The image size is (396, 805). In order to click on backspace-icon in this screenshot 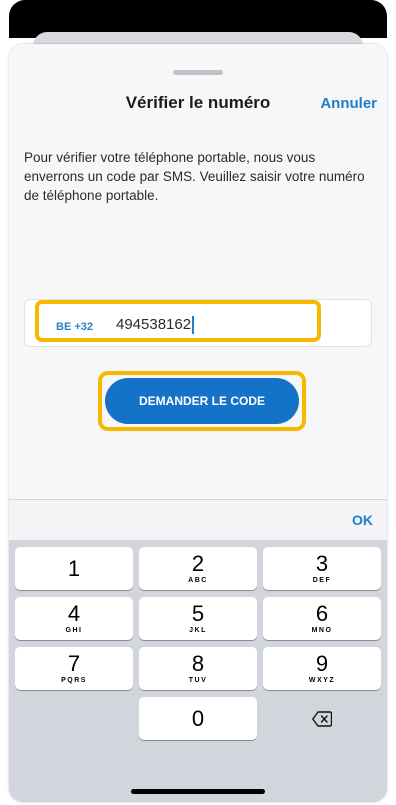, I will do `click(322, 718)`.